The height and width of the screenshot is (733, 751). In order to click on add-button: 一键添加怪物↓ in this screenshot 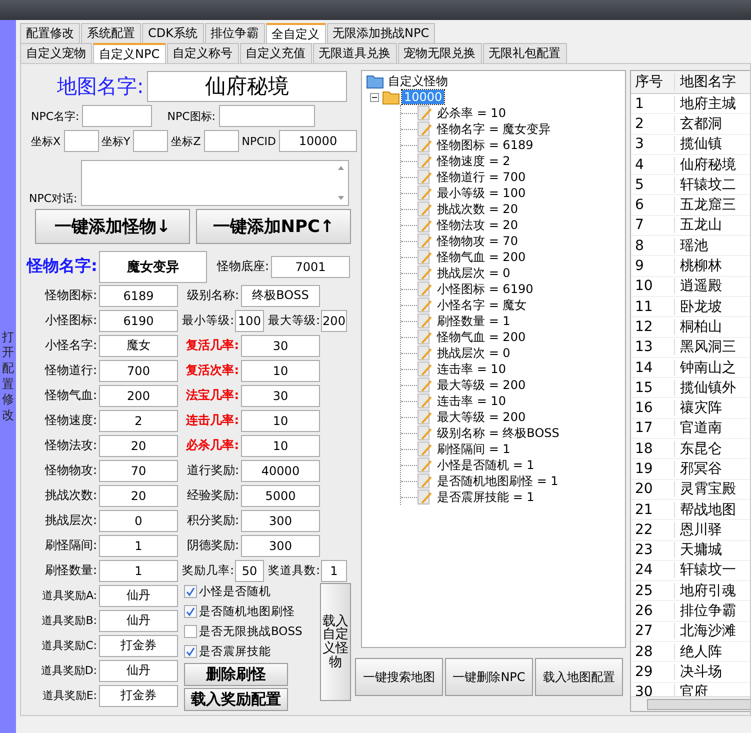, I will do `click(112, 226)`.